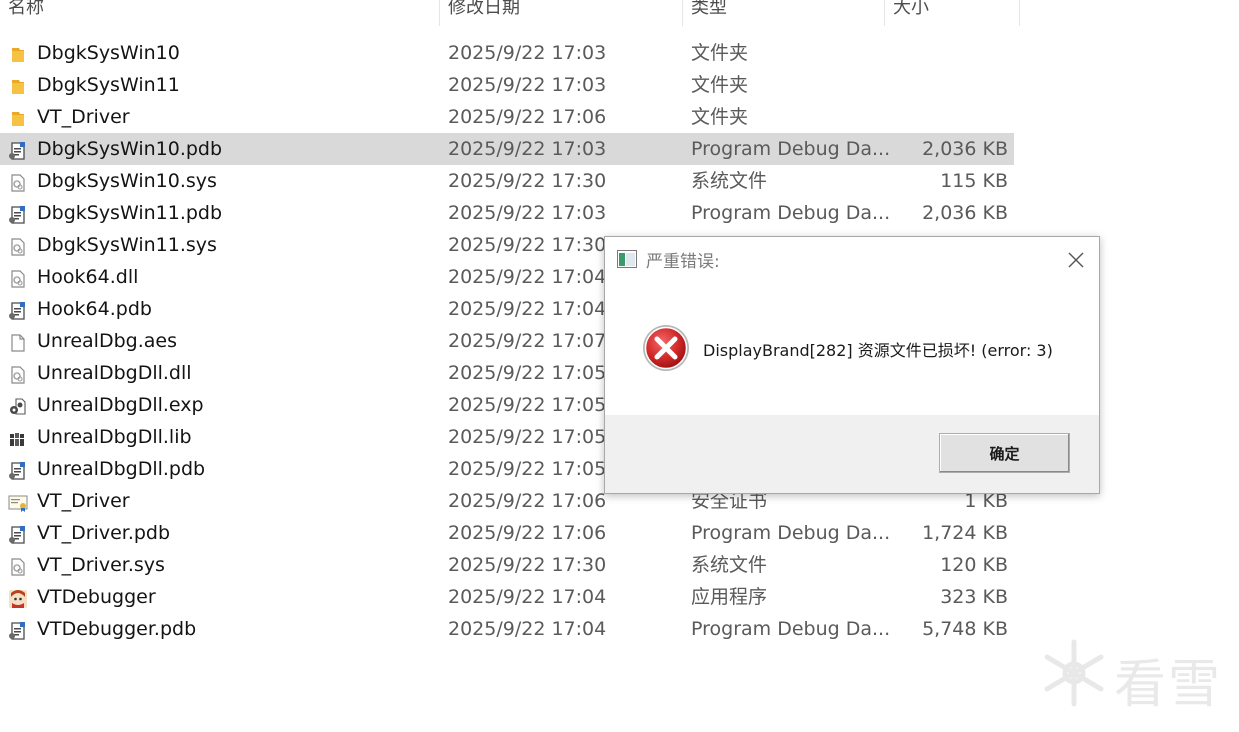 The height and width of the screenshot is (732, 1239). What do you see at coordinates (507, 53) in the screenshot?
I see `file-row: DbgkSysWin10 2025/9/22 17:03 文件夹` at bounding box center [507, 53].